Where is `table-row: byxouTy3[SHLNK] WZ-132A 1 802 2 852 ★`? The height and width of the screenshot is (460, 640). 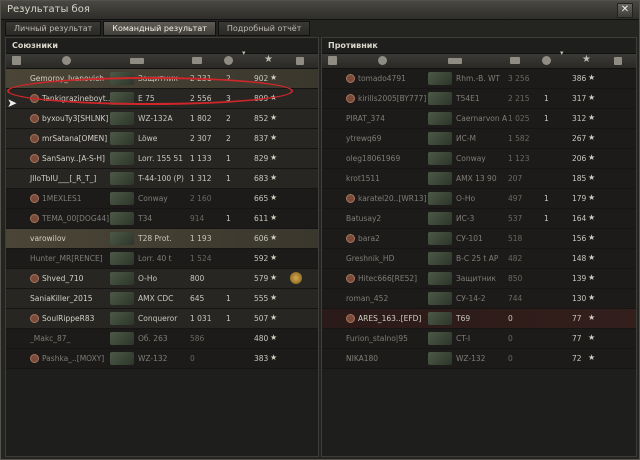
table-row: byxouTy3[SHLNK] WZ-132A 1 802 2 852 ★ is located at coordinates (162, 119).